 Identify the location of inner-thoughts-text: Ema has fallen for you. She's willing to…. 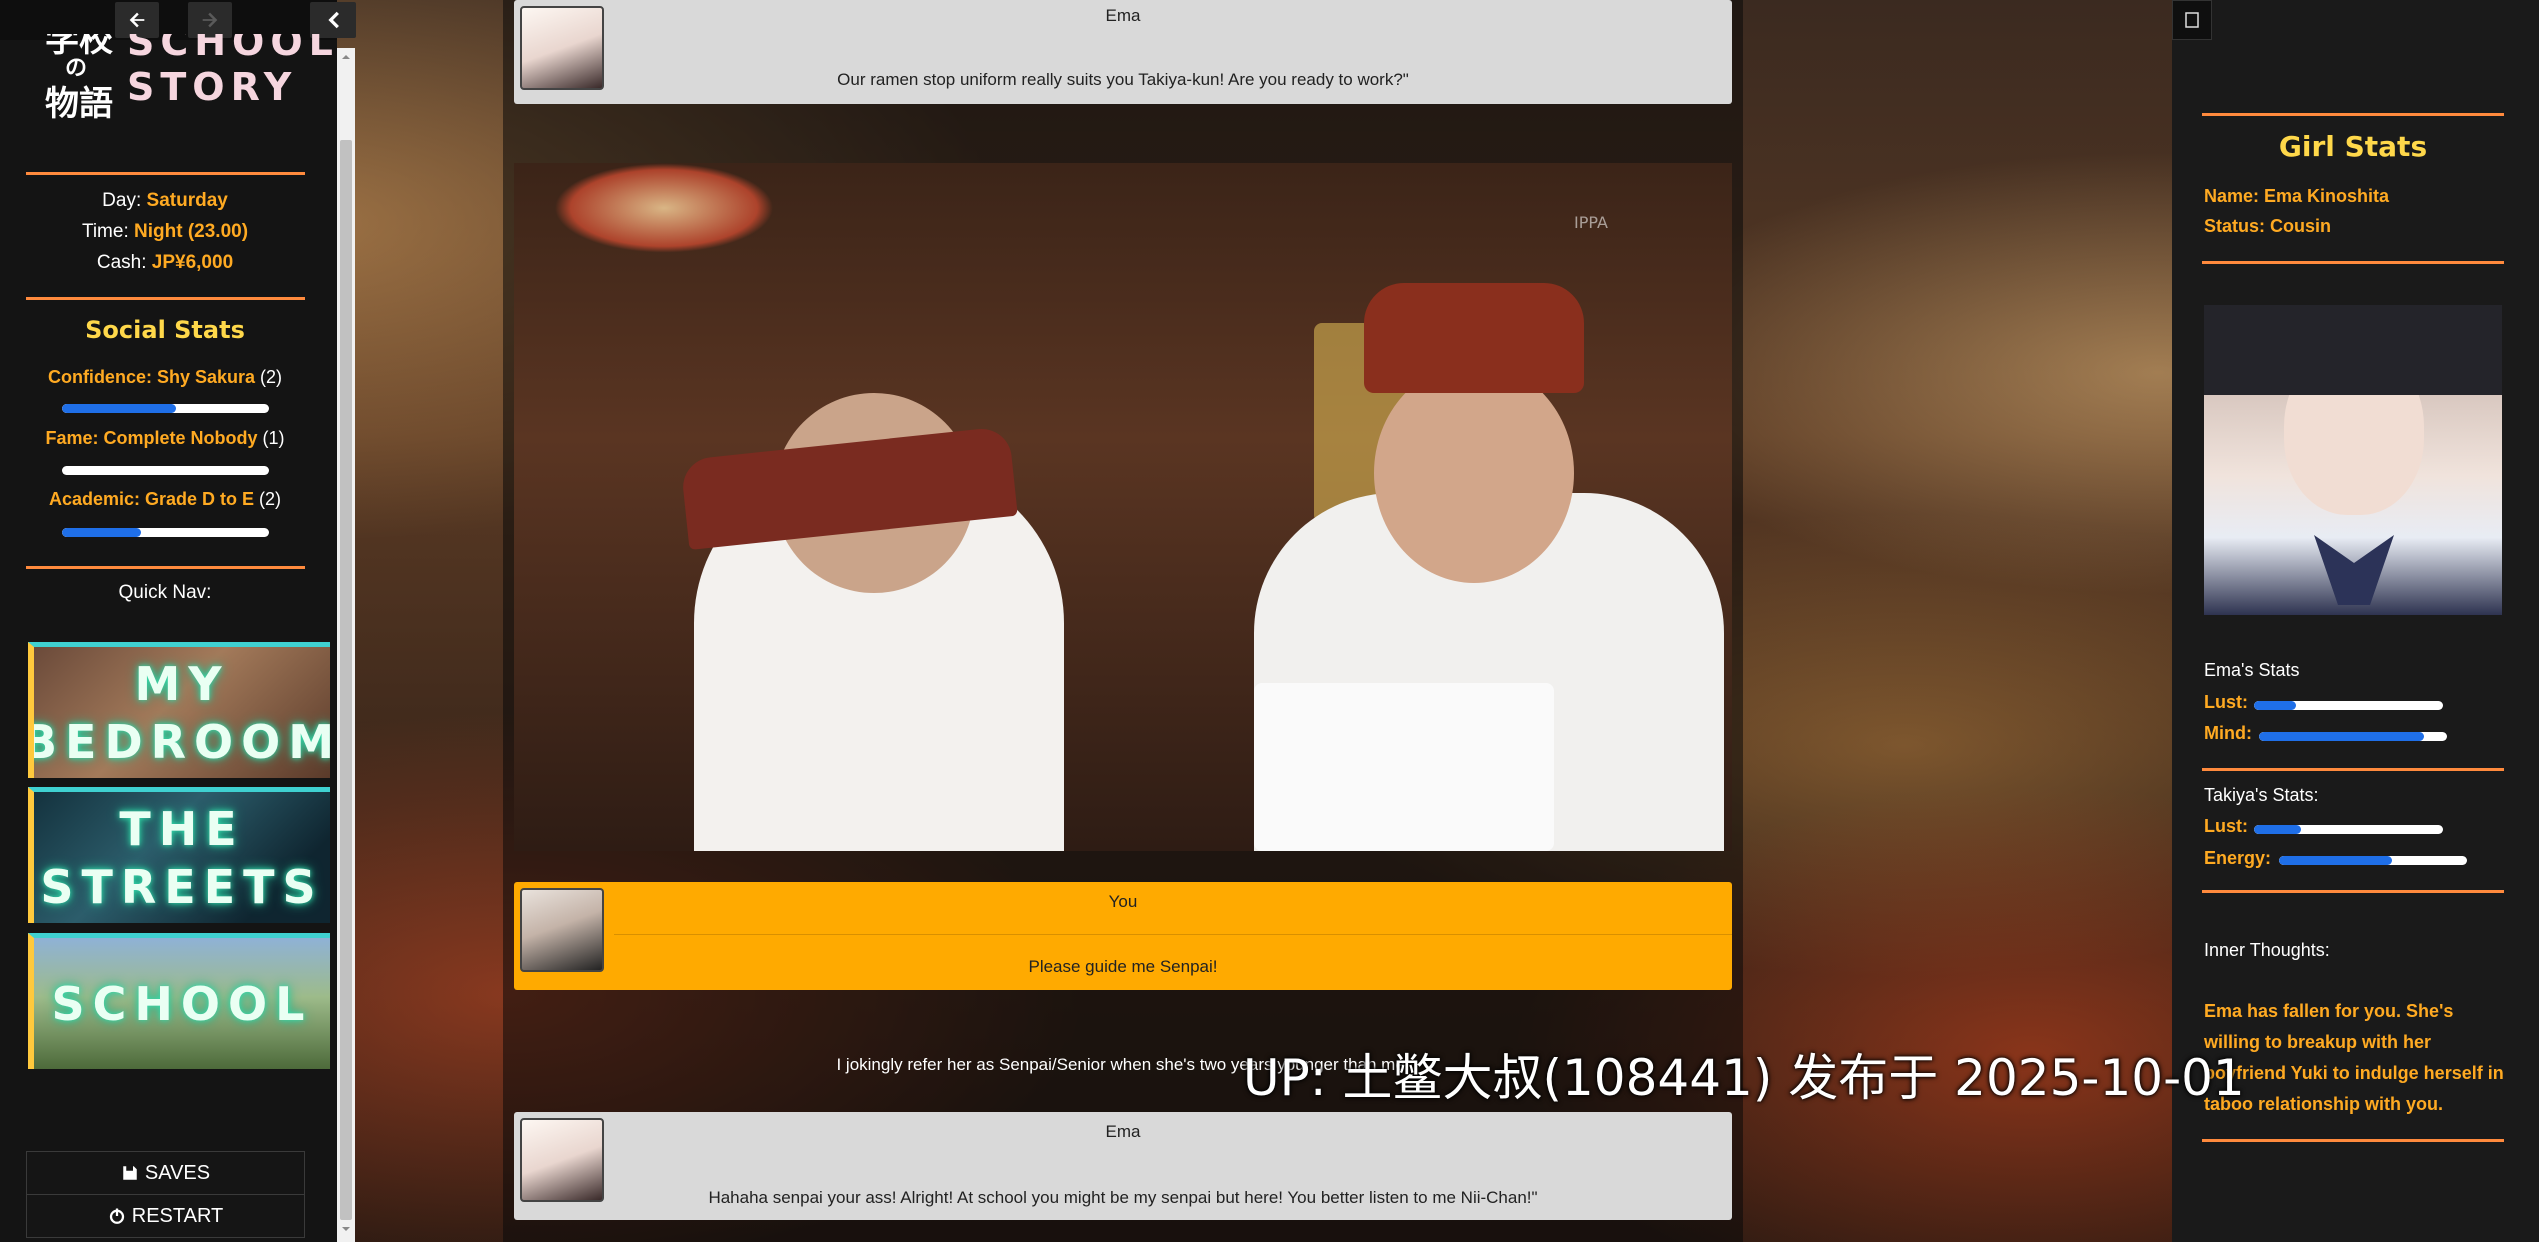
(2354, 1057).